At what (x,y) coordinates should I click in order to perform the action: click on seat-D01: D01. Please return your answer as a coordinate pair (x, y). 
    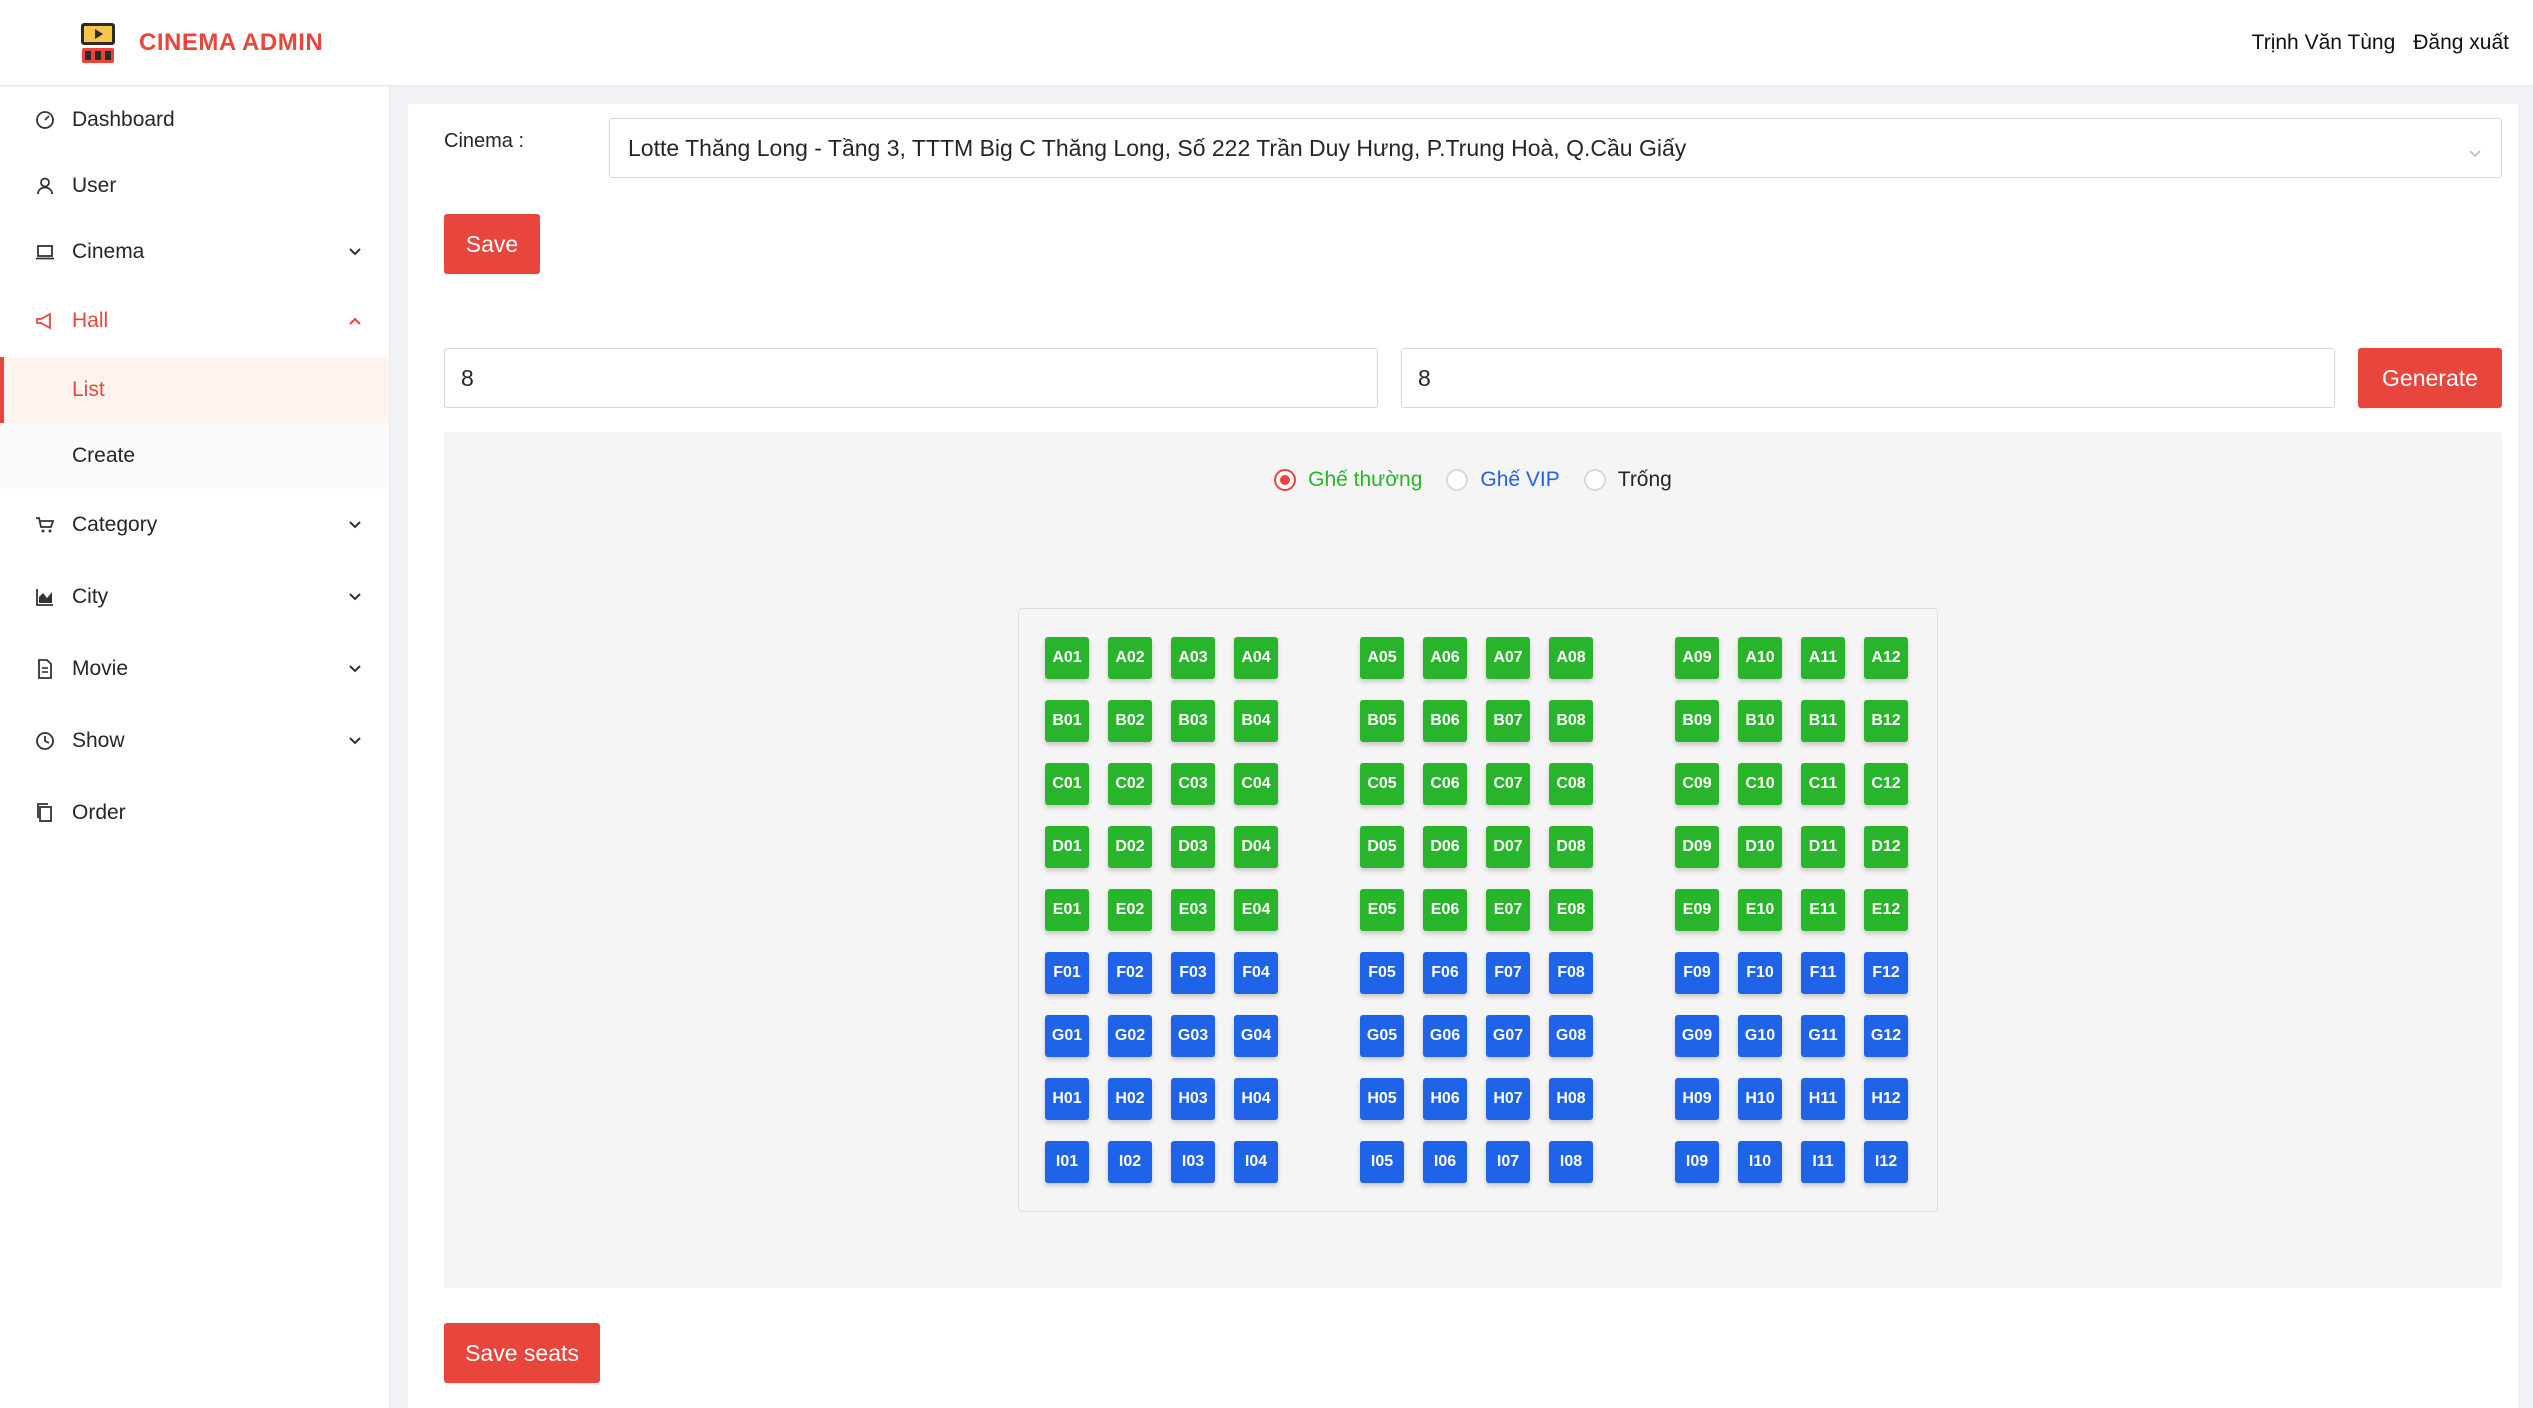
    Looking at the image, I should click on (1067, 847).